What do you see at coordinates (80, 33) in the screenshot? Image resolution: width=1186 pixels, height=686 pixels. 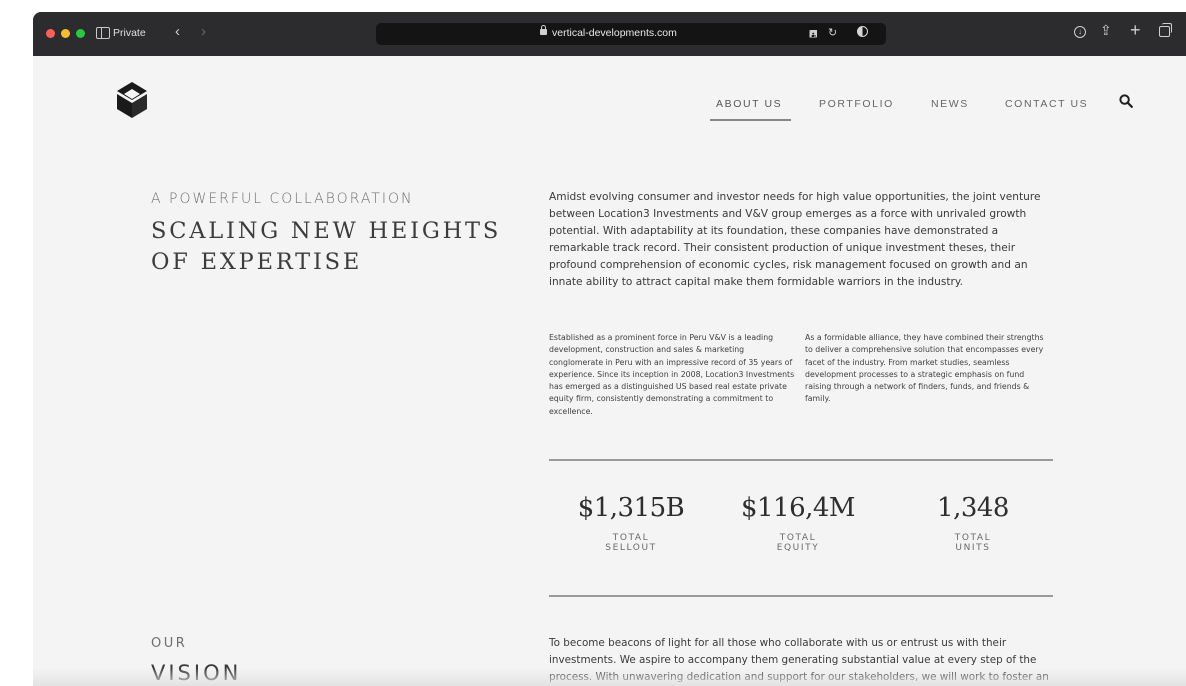 I see `zoom-window-icon` at bounding box center [80, 33].